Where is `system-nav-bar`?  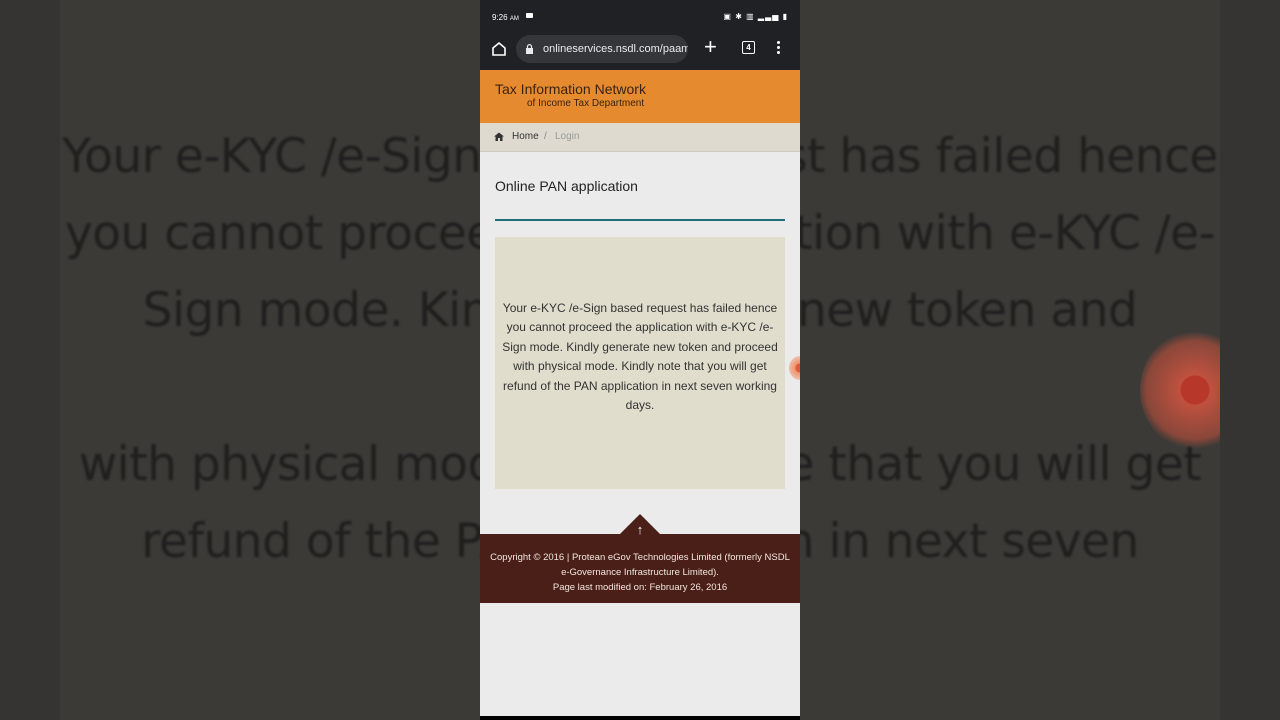 system-nav-bar is located at coordinates (640, 718).